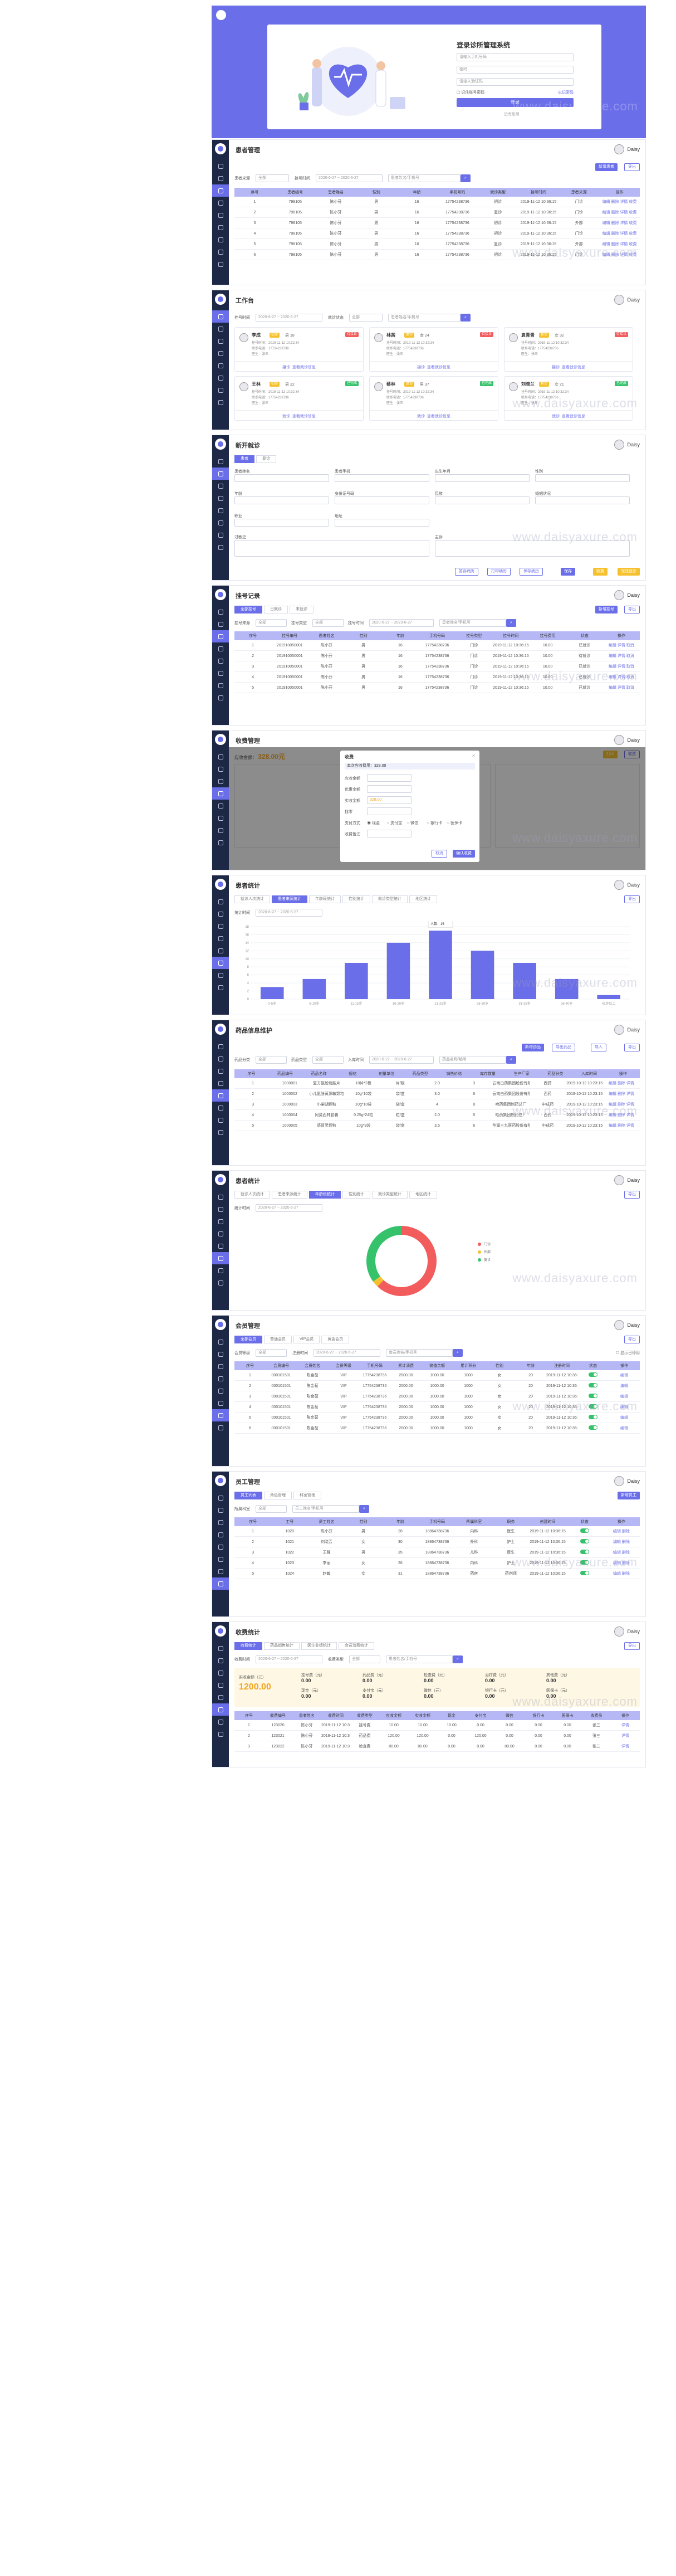 This screenshot has height=2576, width=676. Describe the element at coordinates (271, 1353) in the screenshot. I see `level-select: 全部` at that location.